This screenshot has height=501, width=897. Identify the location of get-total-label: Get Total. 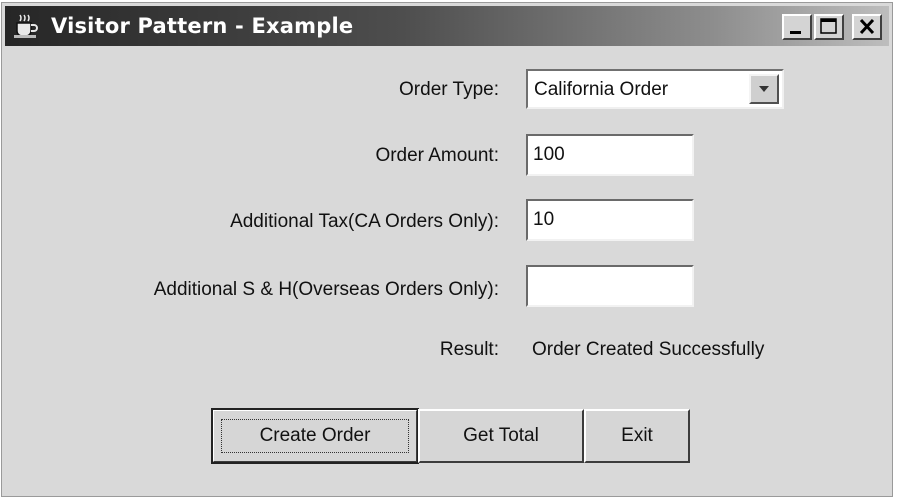
(501, 435).